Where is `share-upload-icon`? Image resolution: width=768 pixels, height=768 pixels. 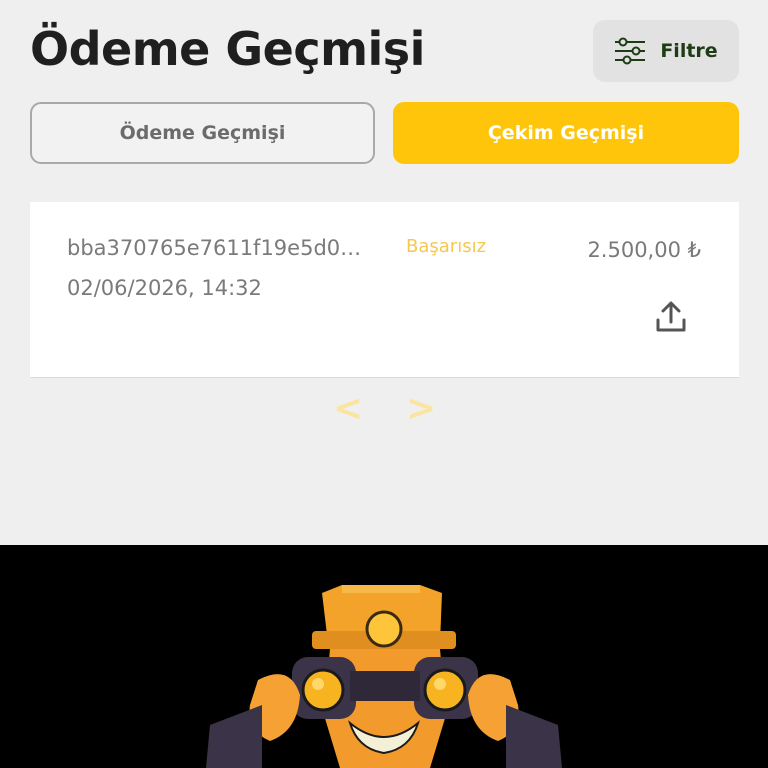 share-upload-icon is located at coordinates (671, 317).